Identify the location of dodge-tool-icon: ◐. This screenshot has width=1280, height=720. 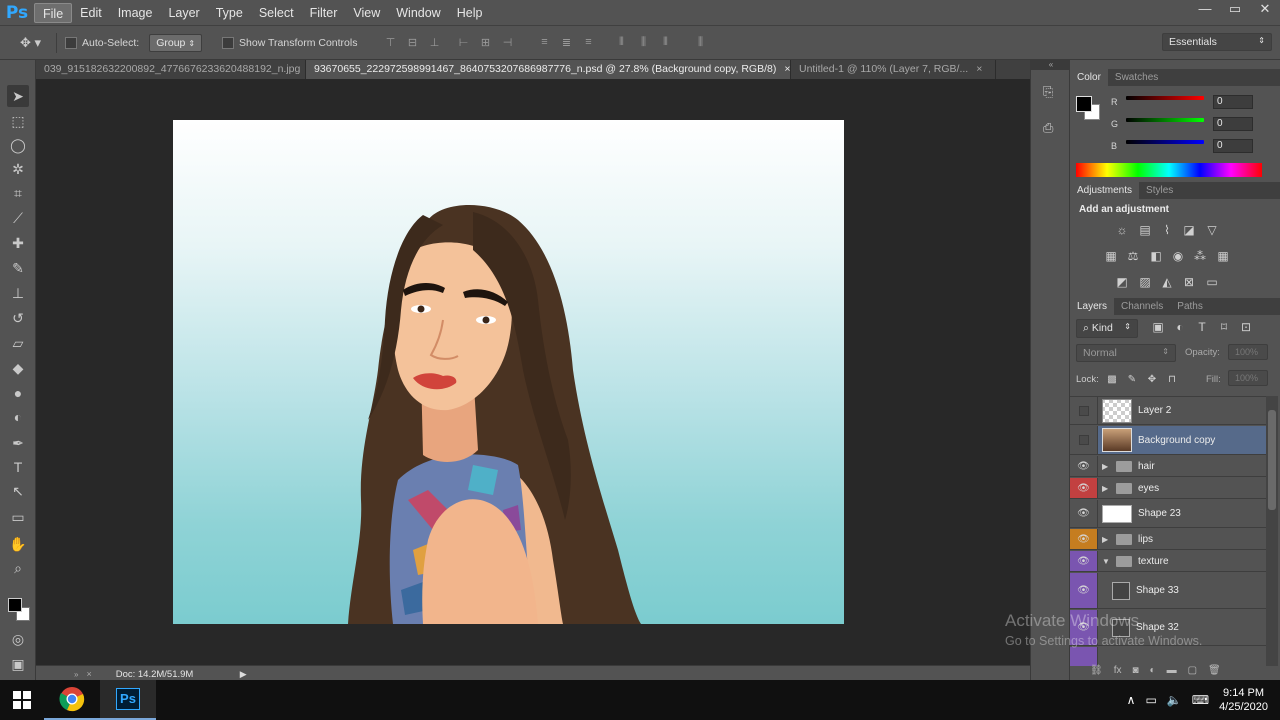
(18, 417).